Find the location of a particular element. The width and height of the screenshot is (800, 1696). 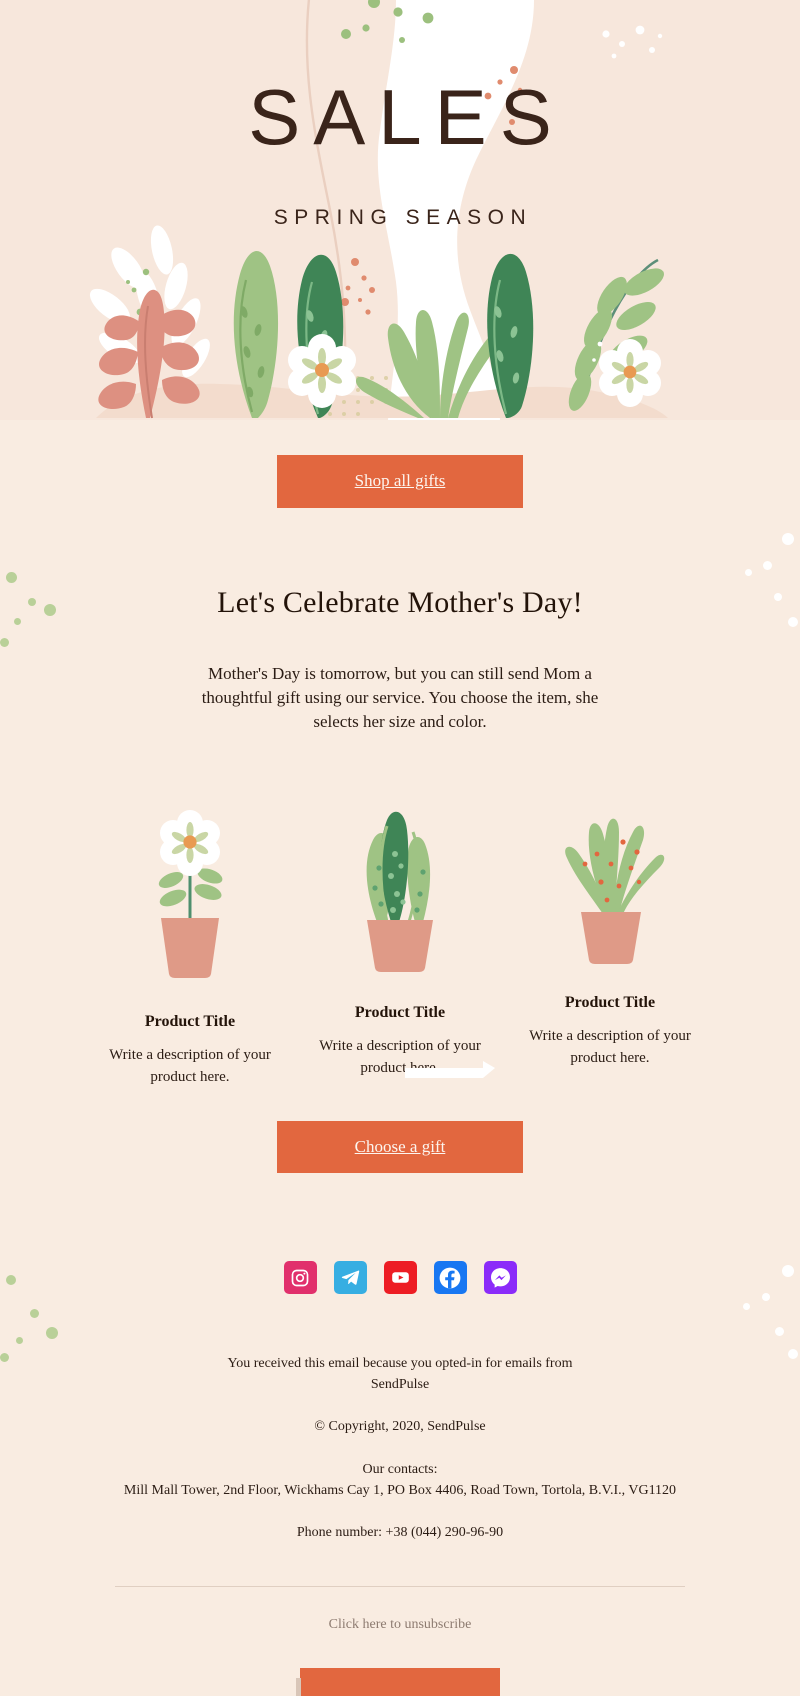

flower-plant-illustration is located at coordinates (190, 893).